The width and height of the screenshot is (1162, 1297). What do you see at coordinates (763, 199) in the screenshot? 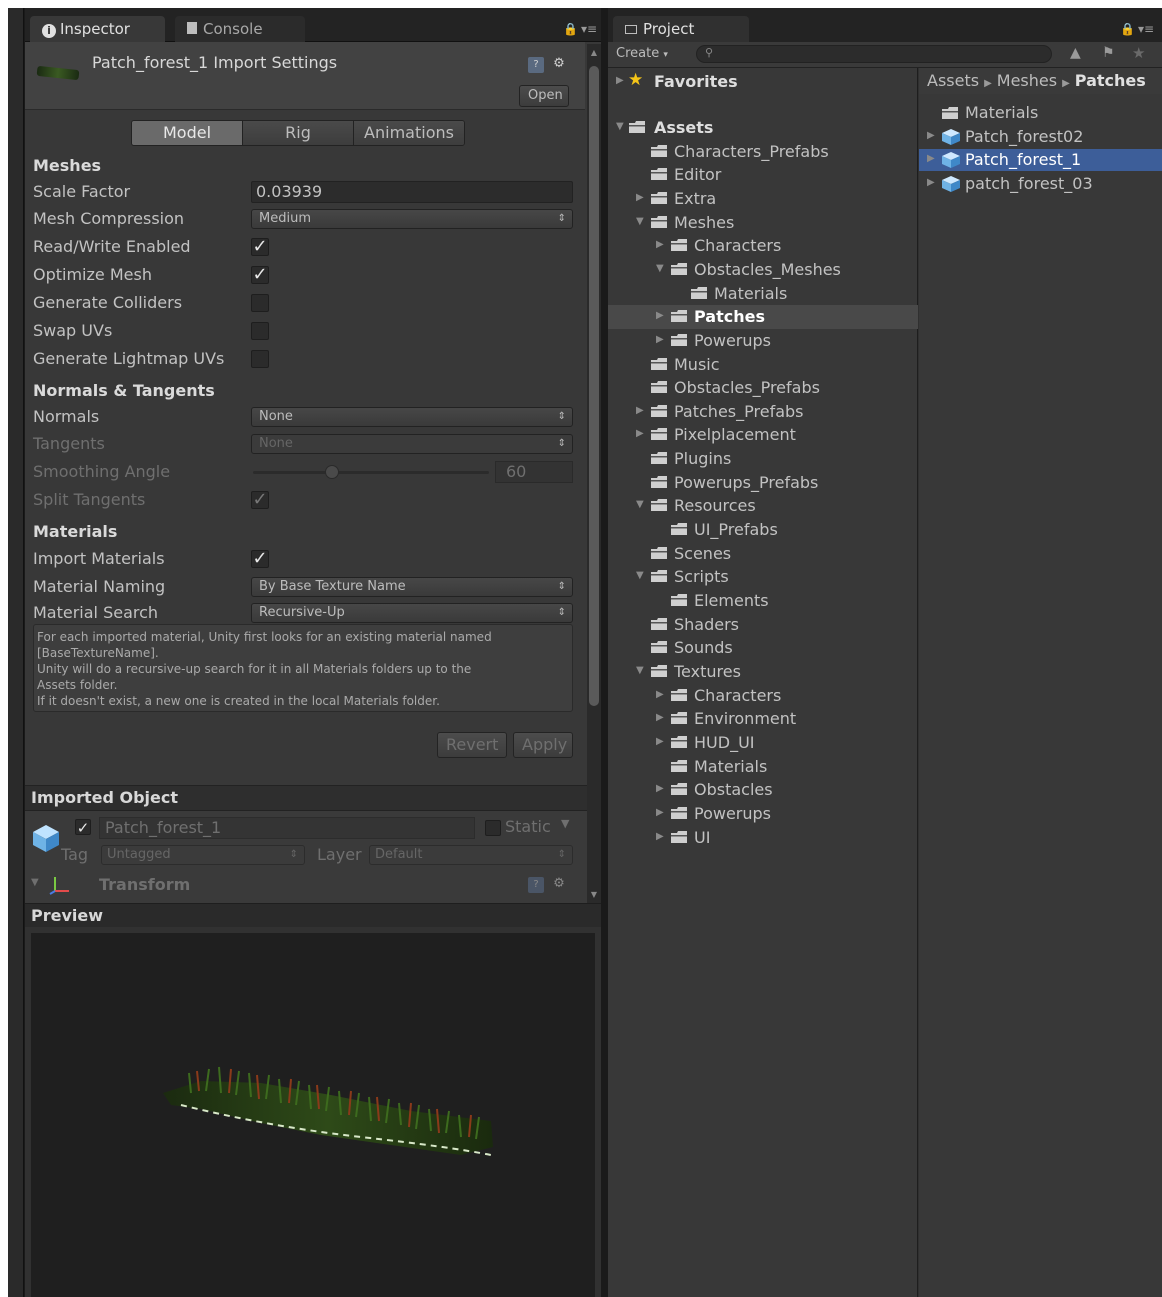
I see `tree-item: ▶ Extra` at bounding box center [763, 199].